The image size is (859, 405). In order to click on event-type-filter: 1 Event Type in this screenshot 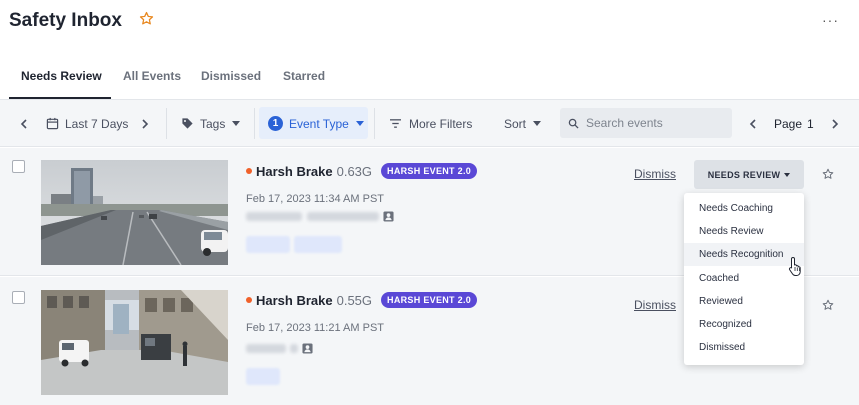, I will do `click(316, 123)`.